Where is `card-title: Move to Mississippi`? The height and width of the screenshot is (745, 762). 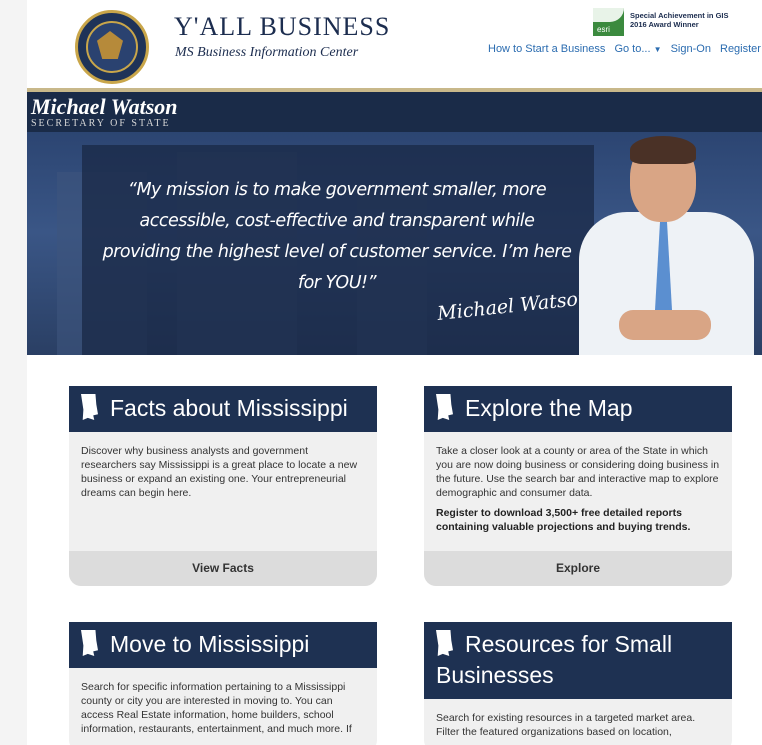 card-title: Move to Mississippi is located at coordinates (223, 645).